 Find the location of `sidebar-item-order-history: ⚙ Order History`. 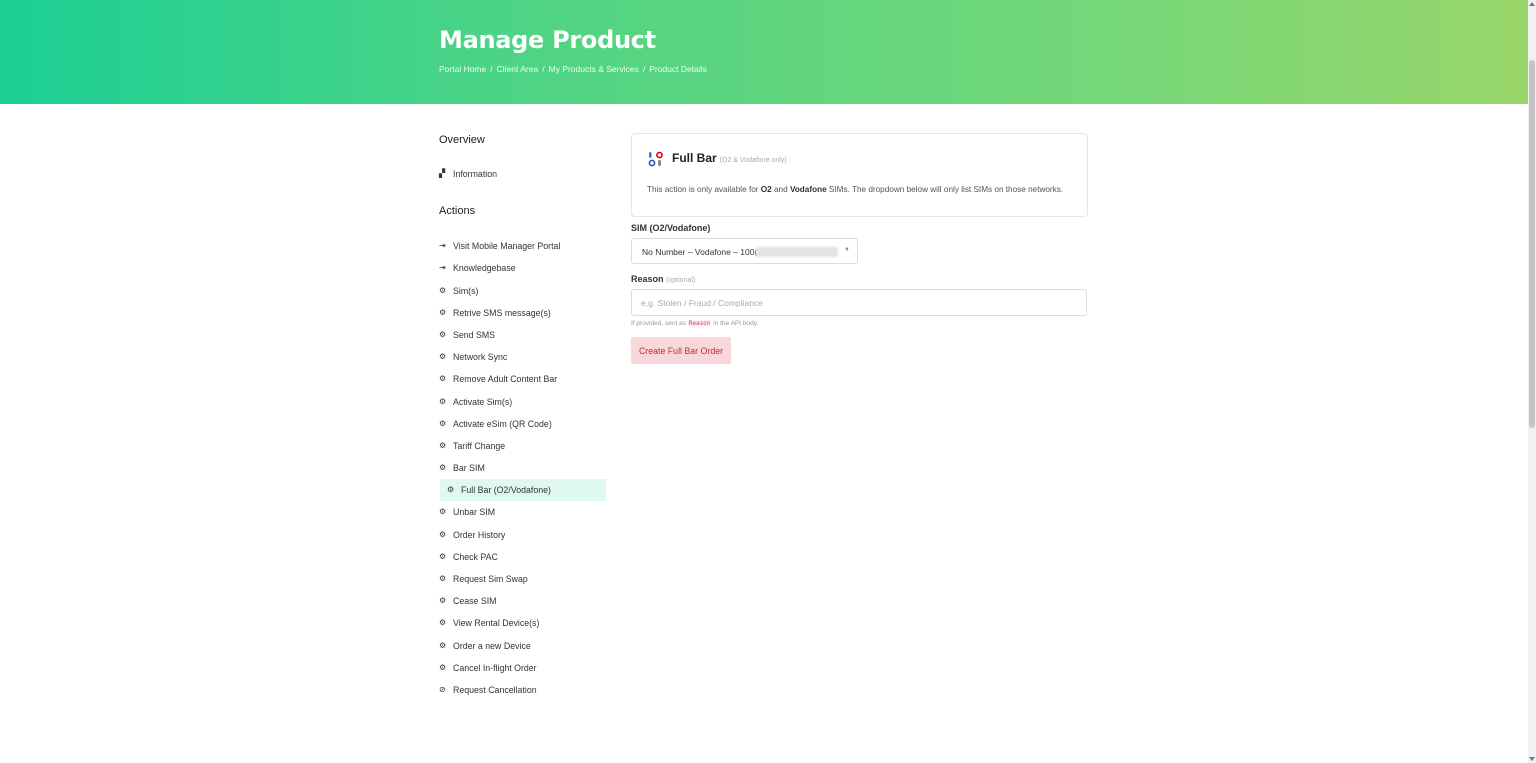

sidebar-item-order-history: ⚙ Order History is located at coordinates (524, 535).